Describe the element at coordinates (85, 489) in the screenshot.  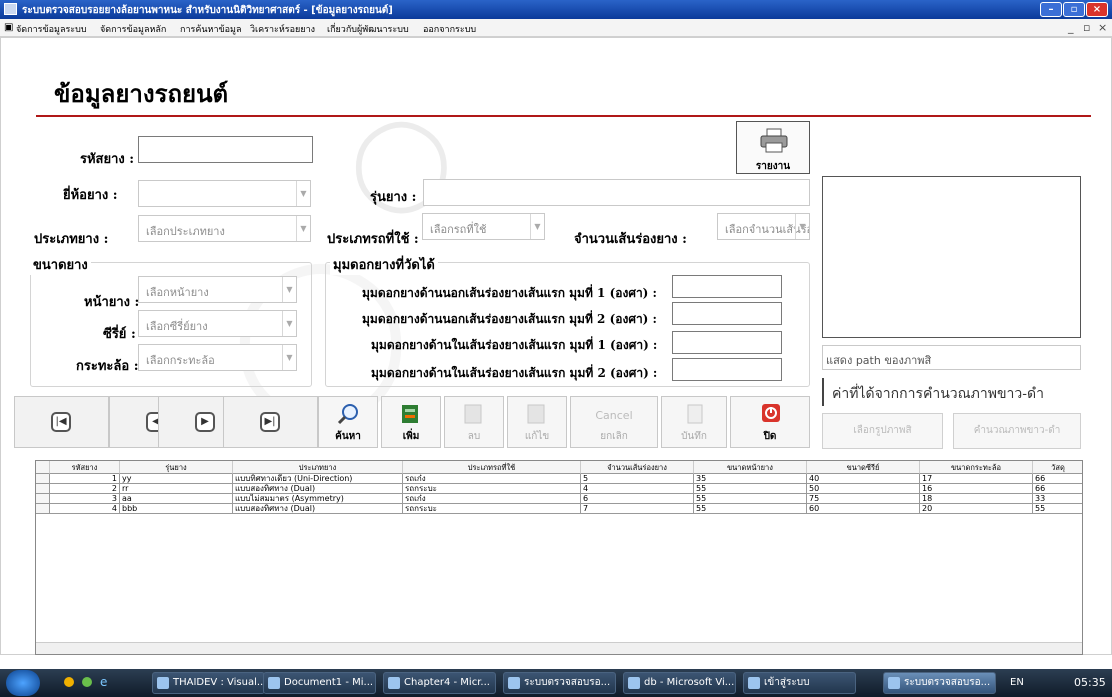
I see `table-cell: 2` at that location.